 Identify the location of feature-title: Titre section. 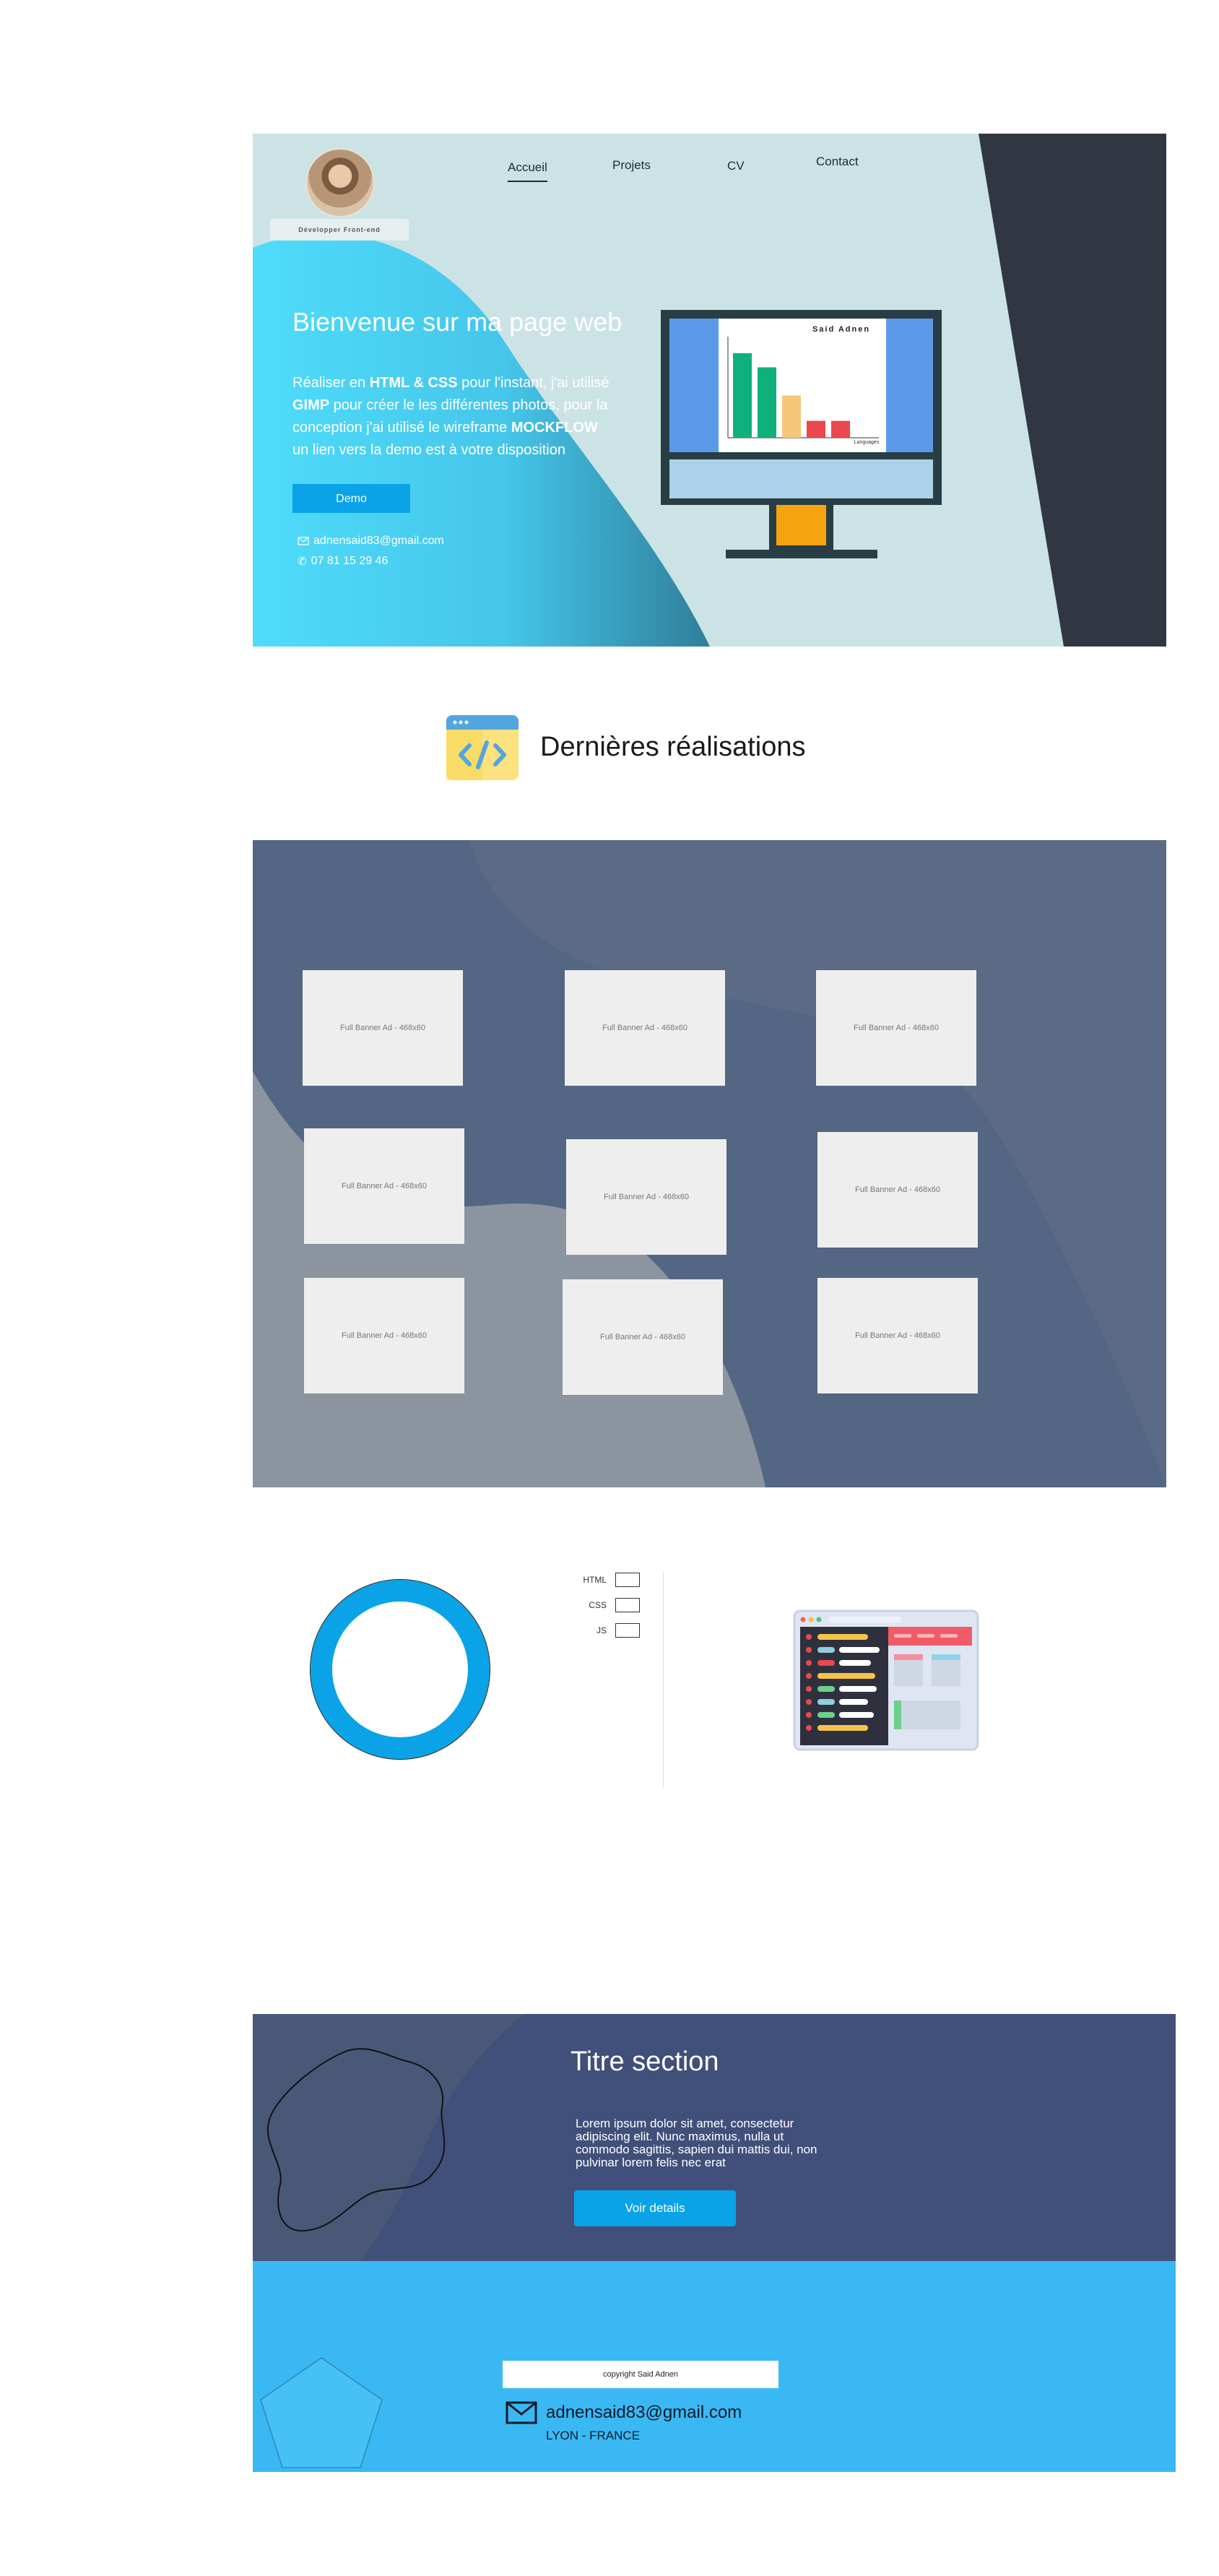
(645, 2061).